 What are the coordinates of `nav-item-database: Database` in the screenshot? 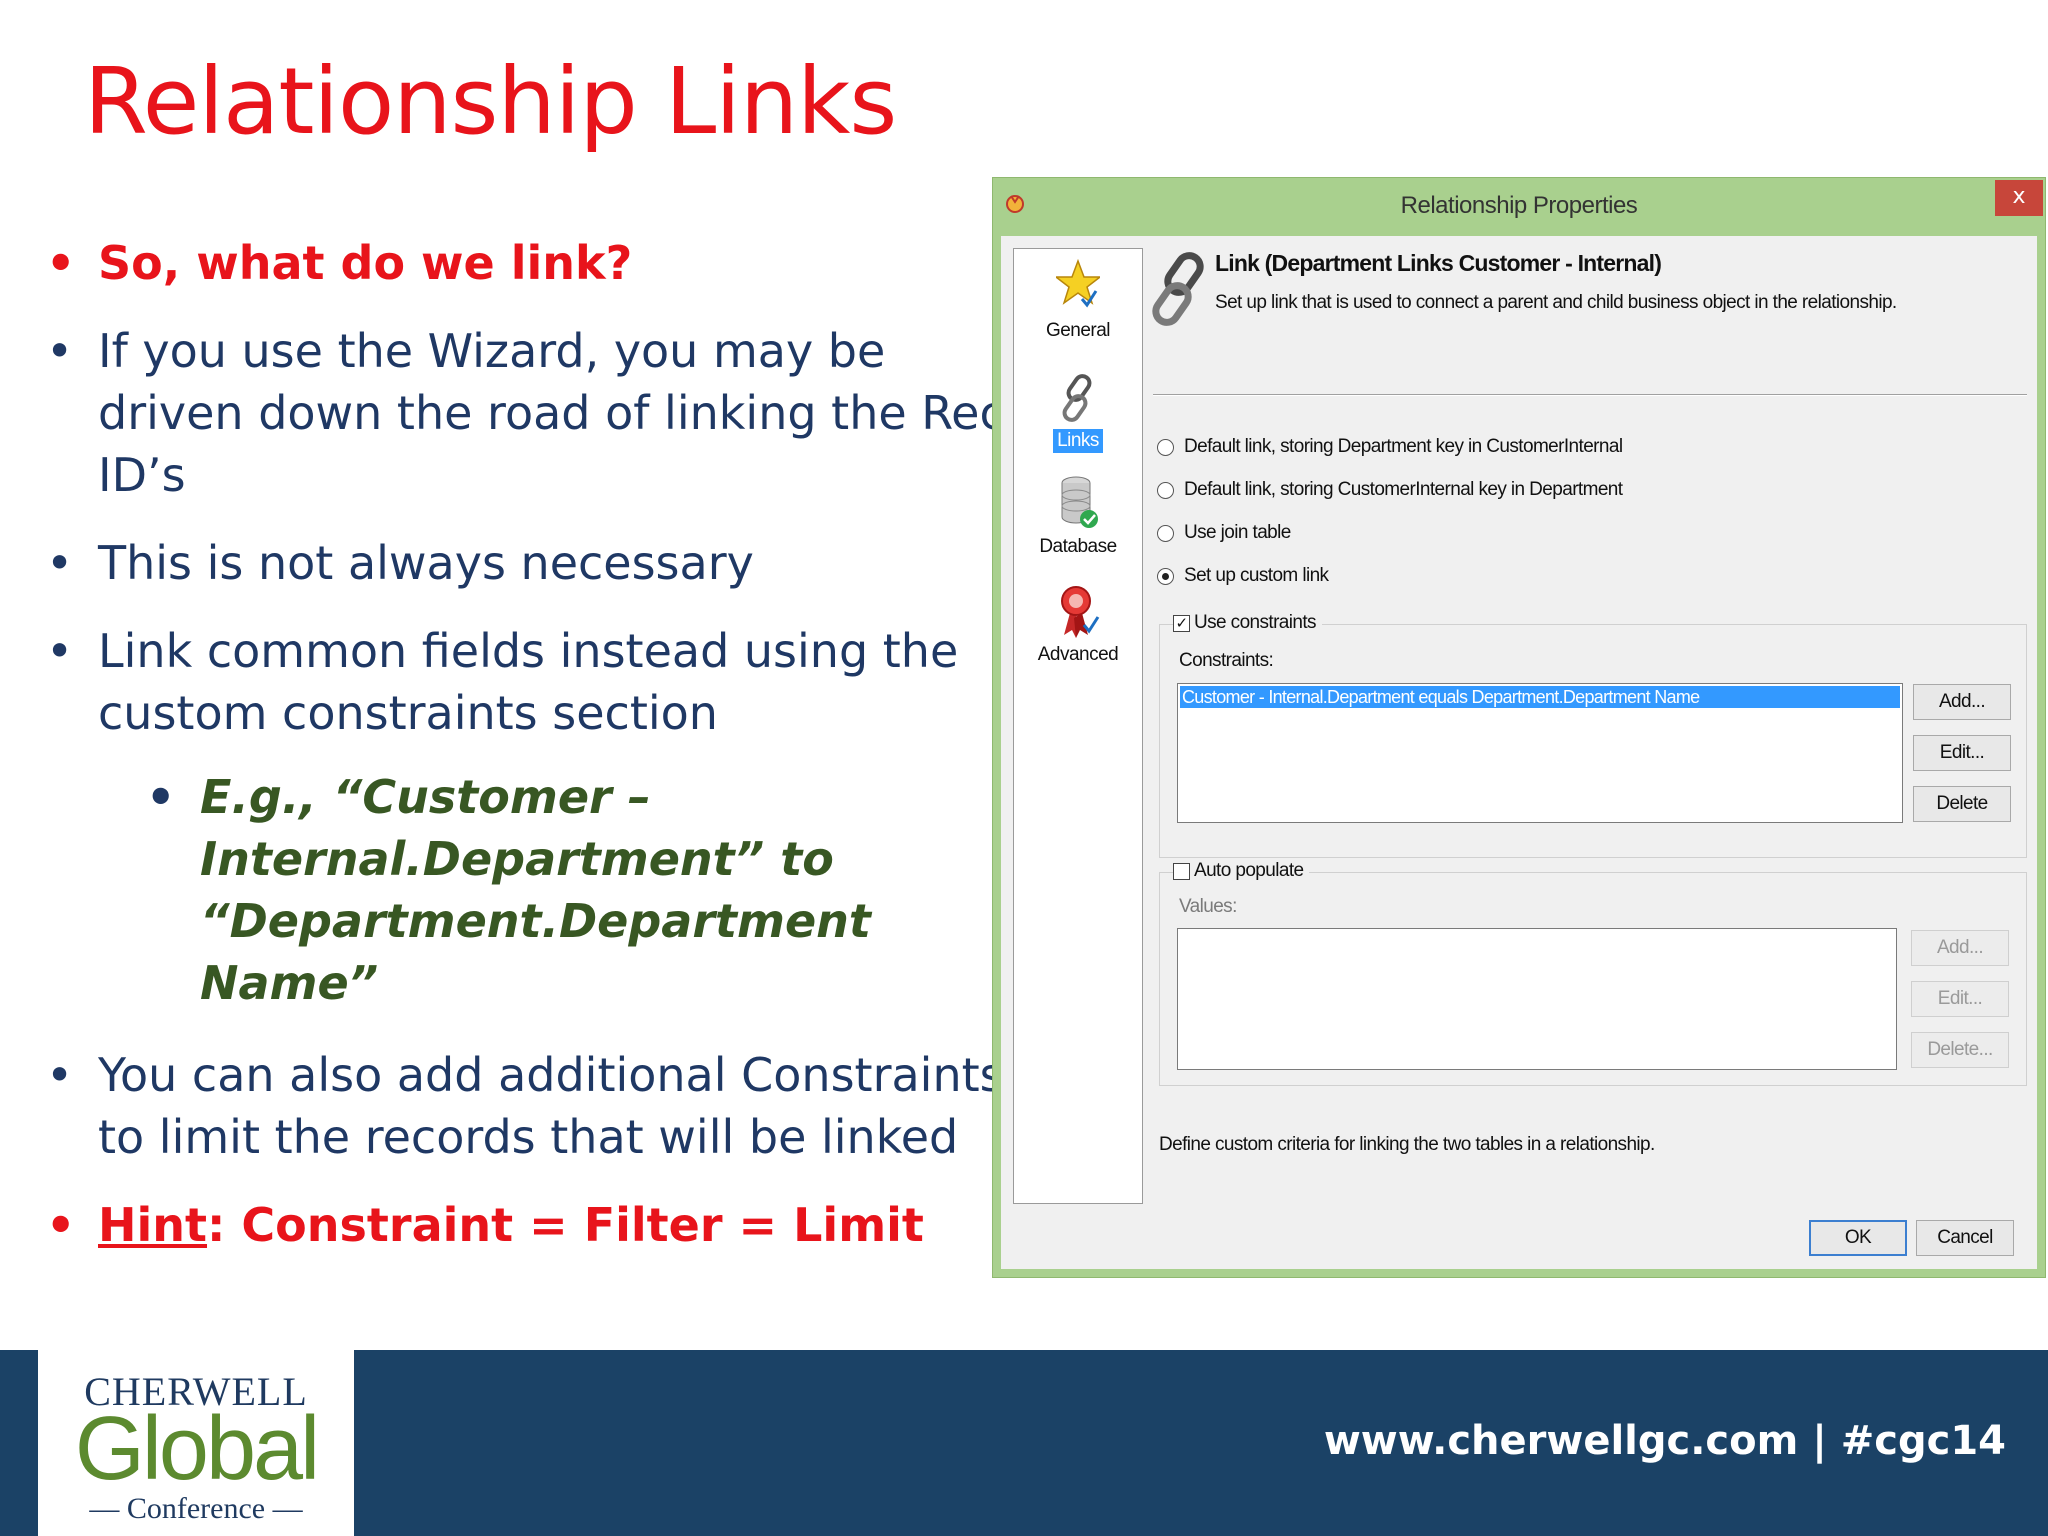 It's located at (1078, 517).